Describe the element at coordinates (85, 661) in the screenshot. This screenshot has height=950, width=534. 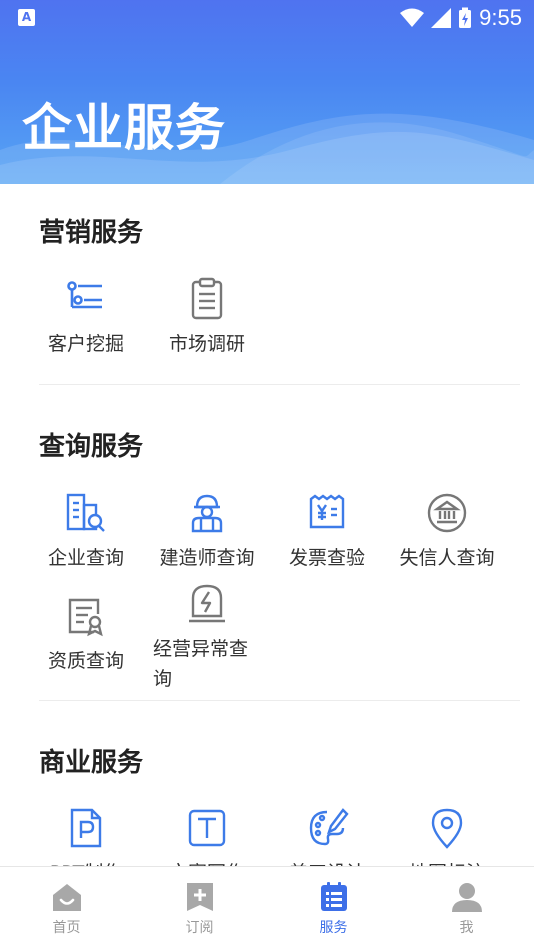
I see `service-item-label: 资质查询` at that location.